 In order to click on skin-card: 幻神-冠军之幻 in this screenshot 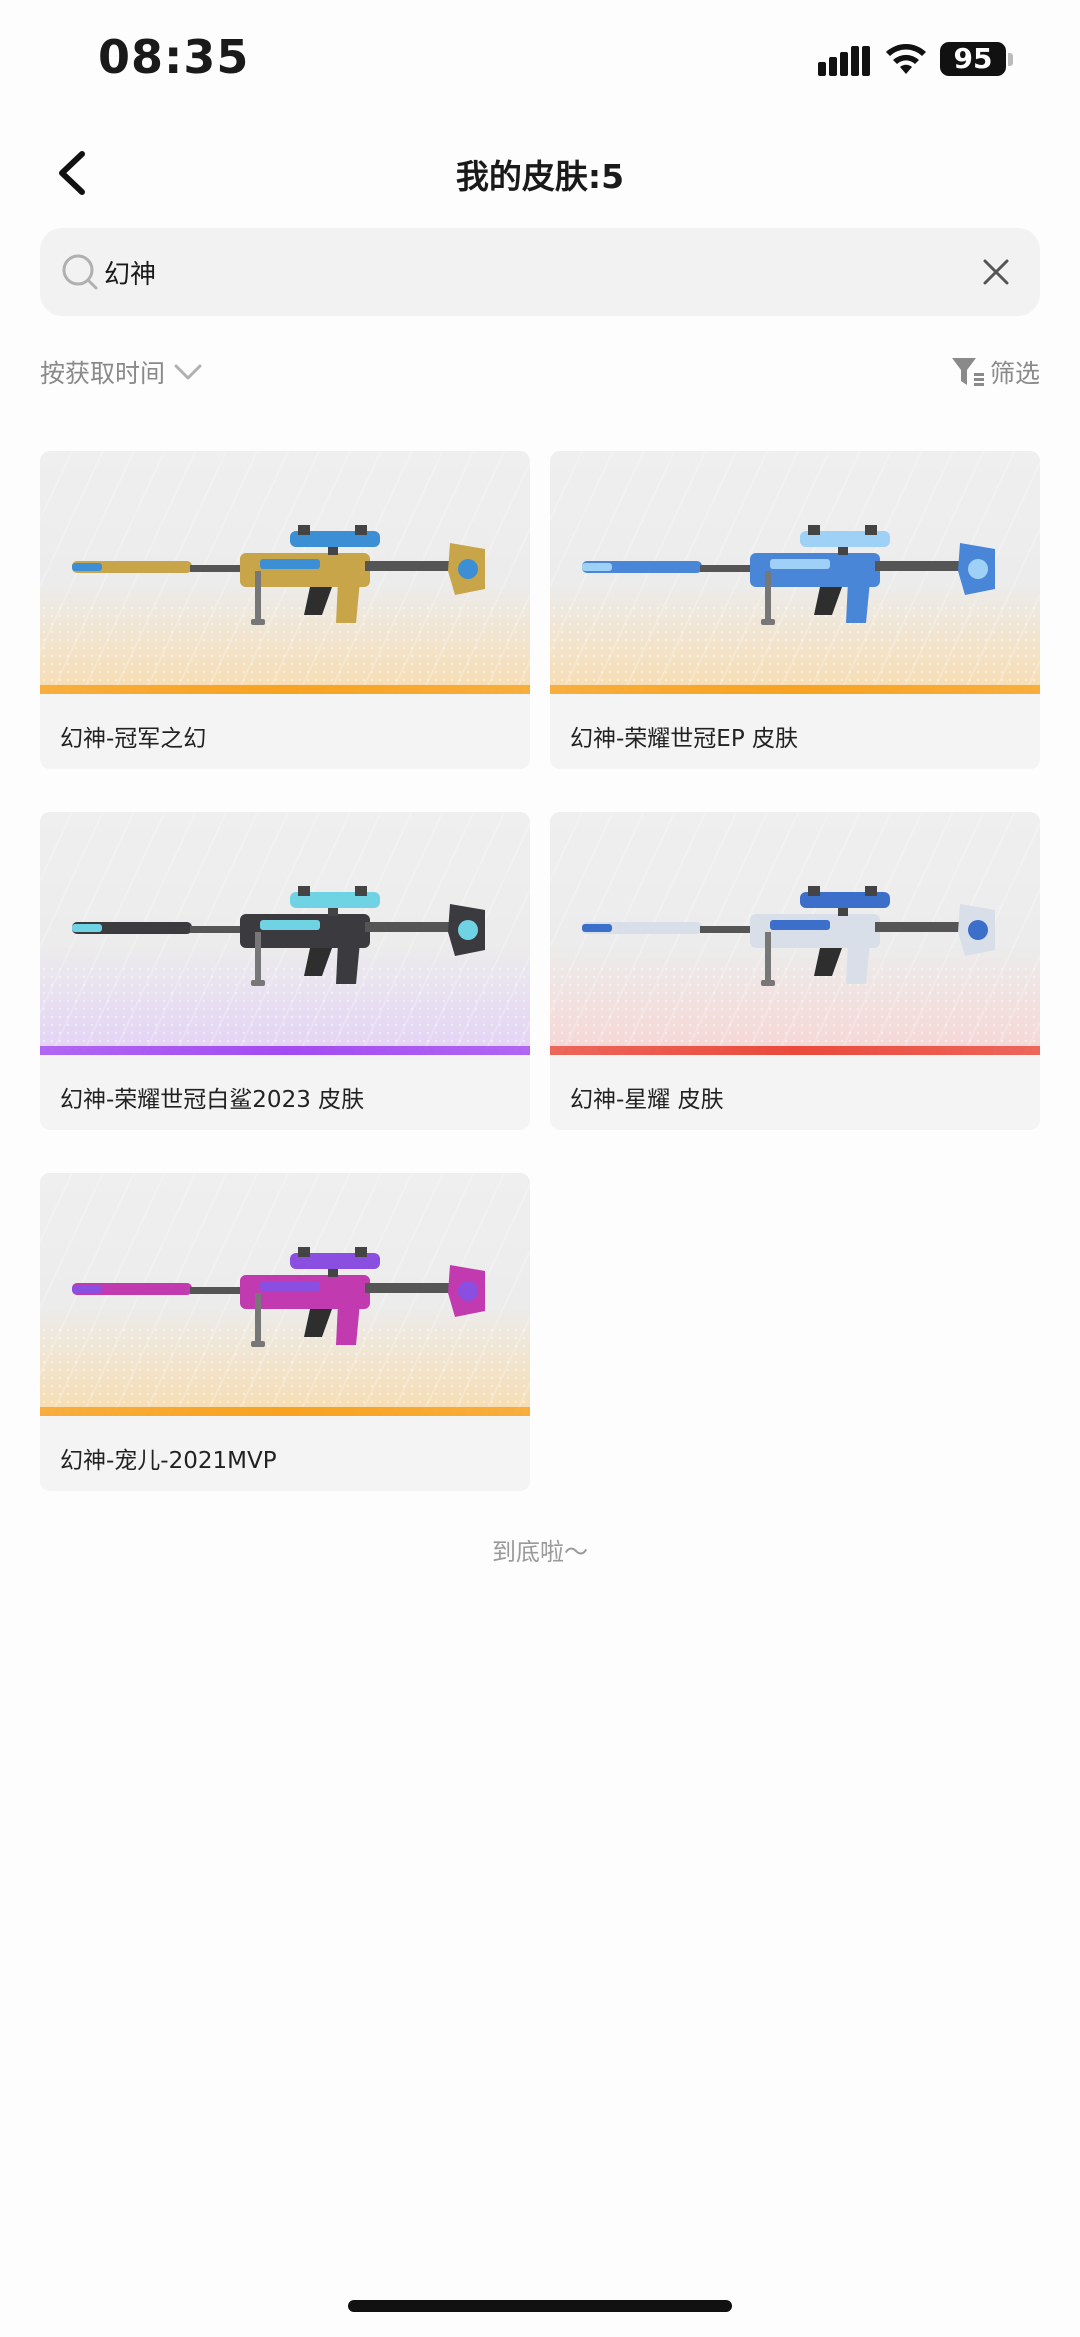, I will do `click(285, 610)`.